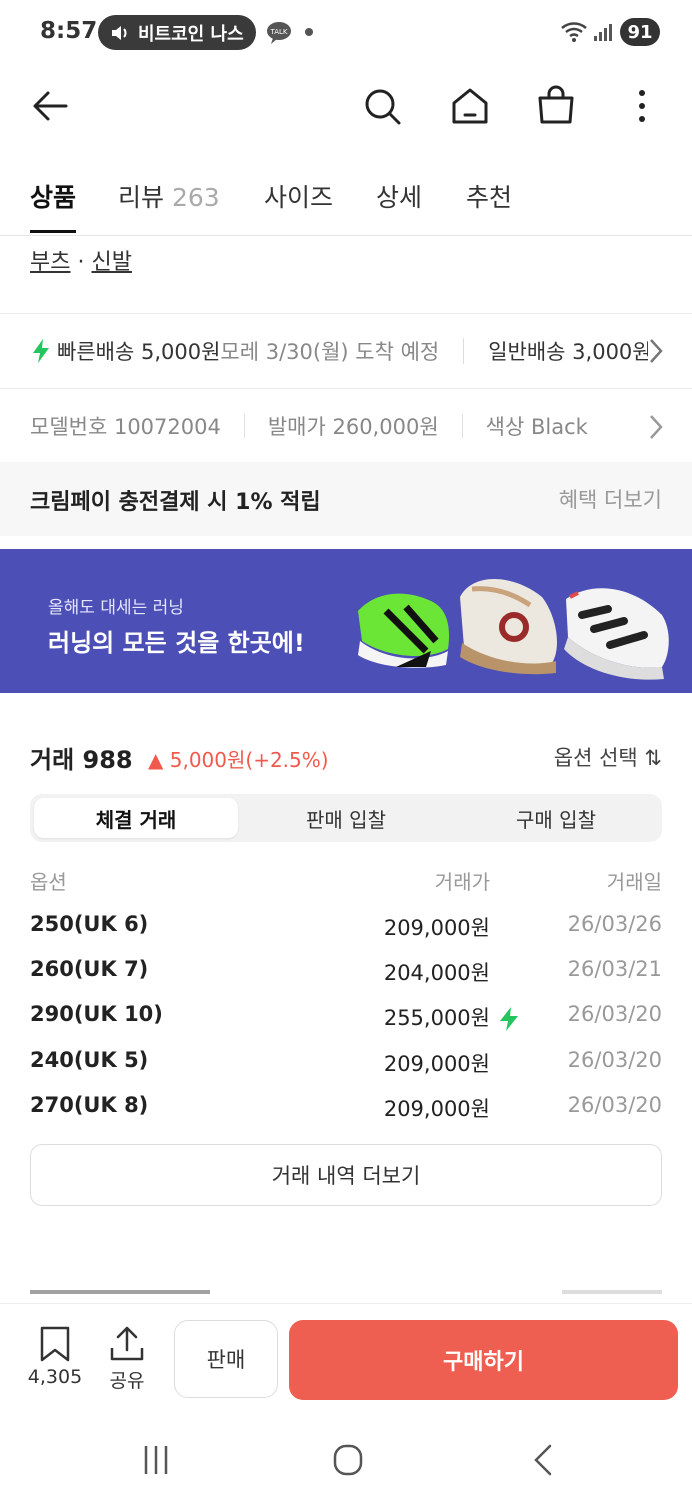 This screenshot has height=1500, width=692. I want to click on delivery-separator, so click(464, 351).